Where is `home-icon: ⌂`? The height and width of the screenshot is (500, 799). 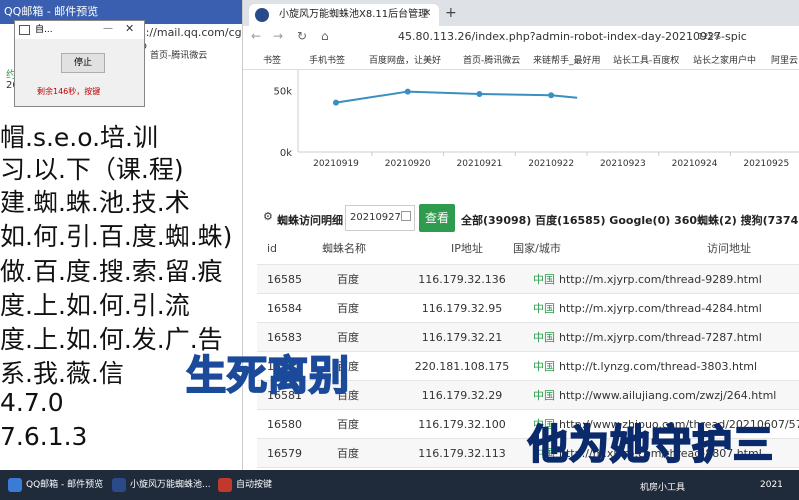 home-icon: ⌂ is located at coordinates (325, 36).